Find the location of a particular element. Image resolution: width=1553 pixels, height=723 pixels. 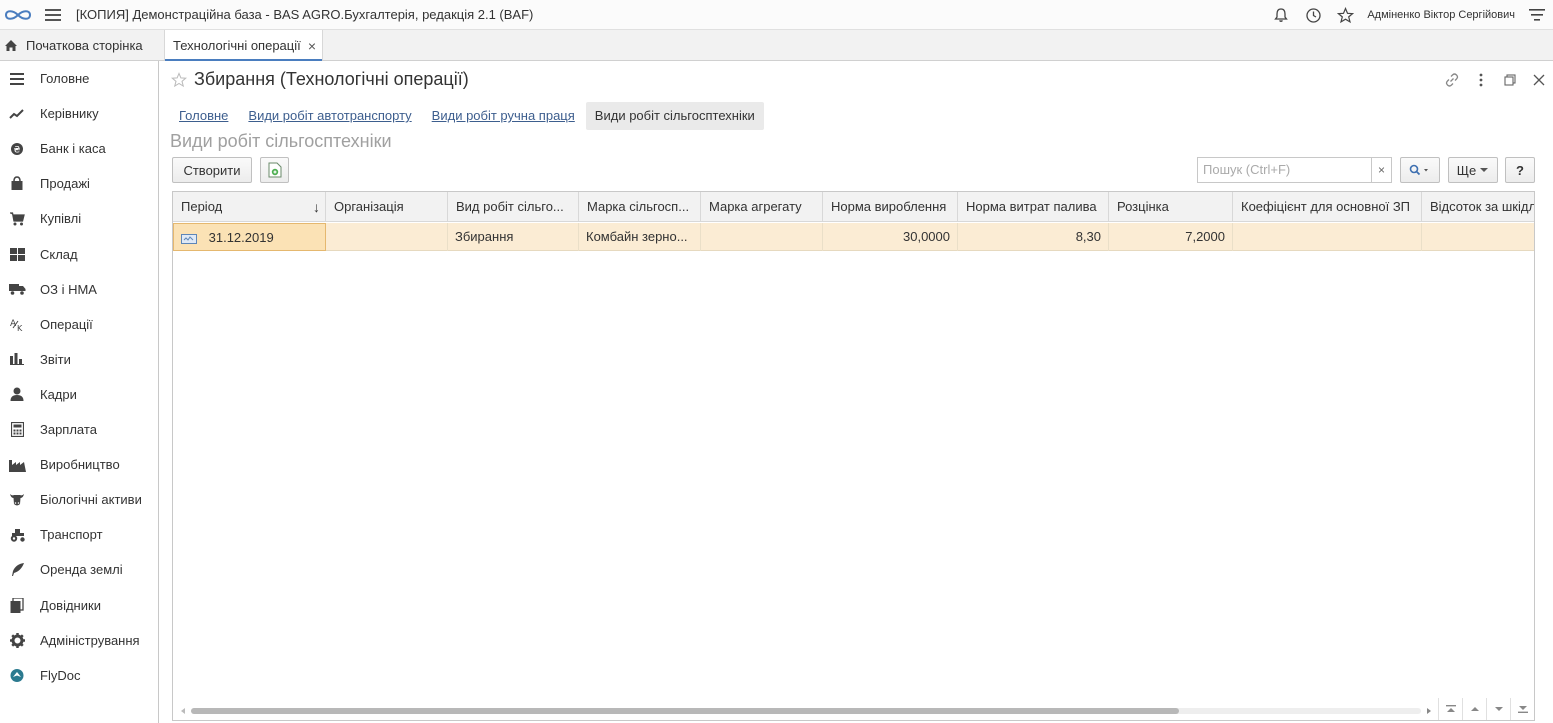

cell-harmful-percent is located at coordinates (1478, 237).